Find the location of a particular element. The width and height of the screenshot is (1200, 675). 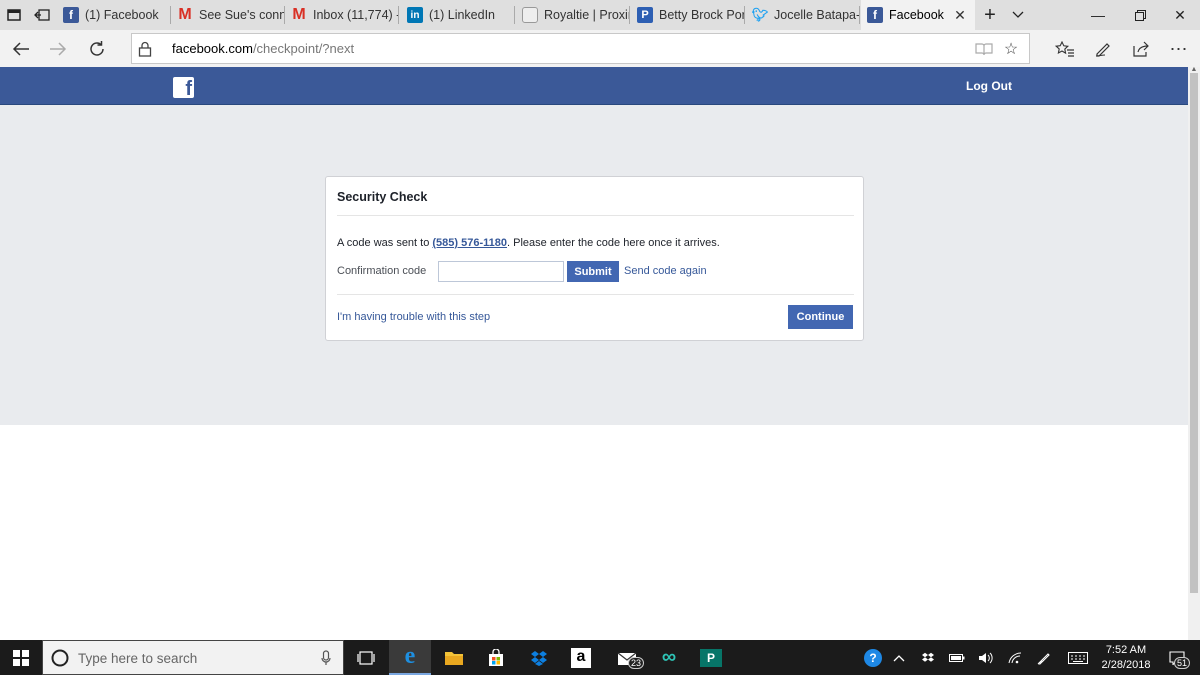

address-bar: facebook.com/checkpoint/?next ☆ is located at coordinates (580, 48).